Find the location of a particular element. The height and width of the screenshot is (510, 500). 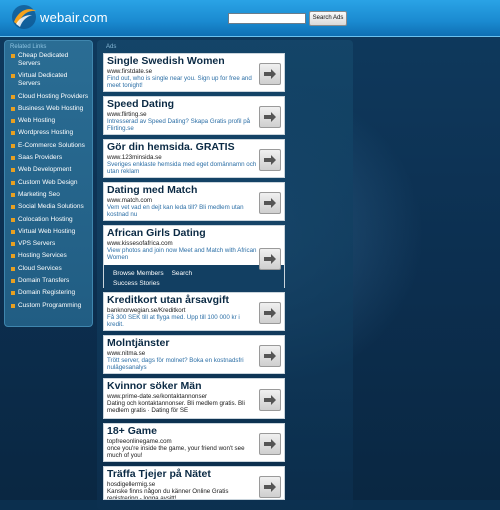

sidebar-item-web-development: Web Development is located at coordinates (50, 170).